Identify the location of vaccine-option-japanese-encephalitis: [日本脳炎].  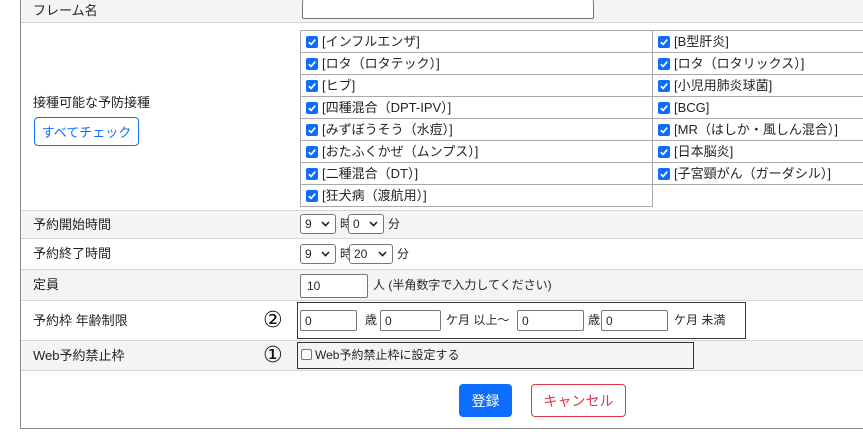
(757, 151).